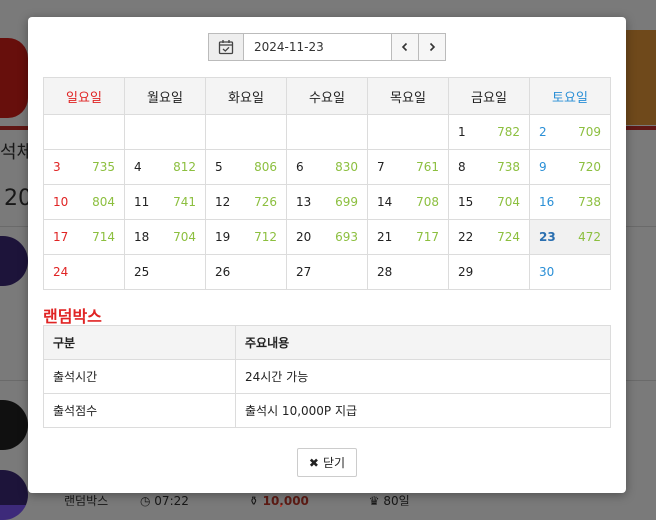  What do you see at coordinates (84, 202) in the screenshot?
I see `calendar-day-cell: 10 804` at bounding box center [84, 202].